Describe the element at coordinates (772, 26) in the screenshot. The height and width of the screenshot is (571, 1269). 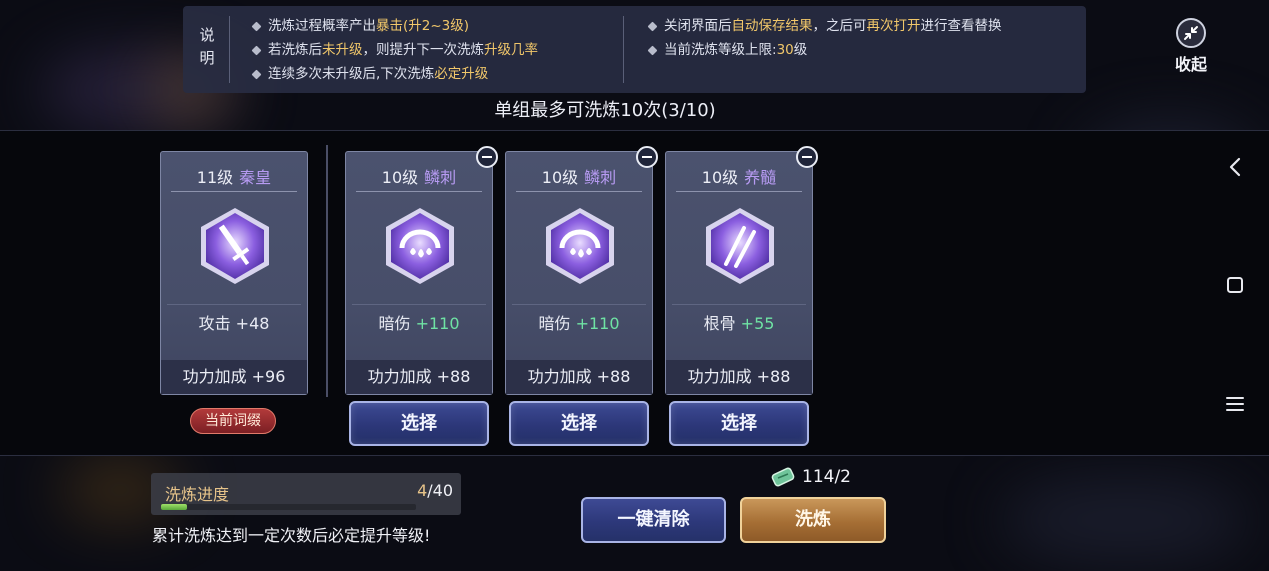
I see `info-highlight: 自动保存结果` at that location.